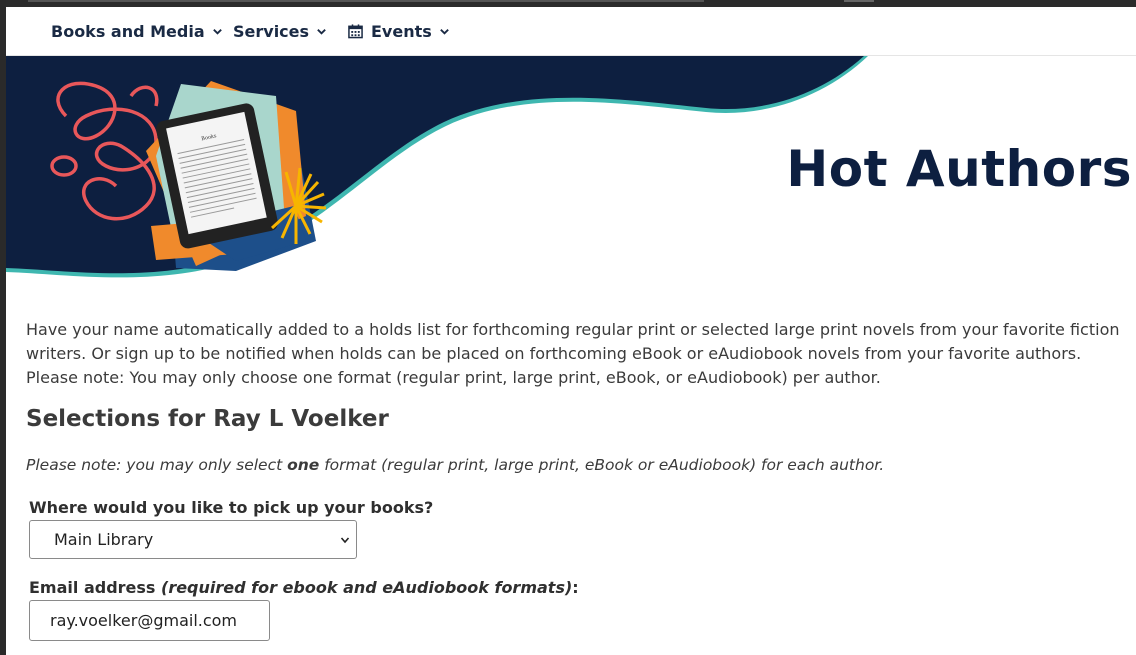 This screenshot has height=655, width=1136. I want to click on nav-books-and-media: Books and Media, so click(137, 31).